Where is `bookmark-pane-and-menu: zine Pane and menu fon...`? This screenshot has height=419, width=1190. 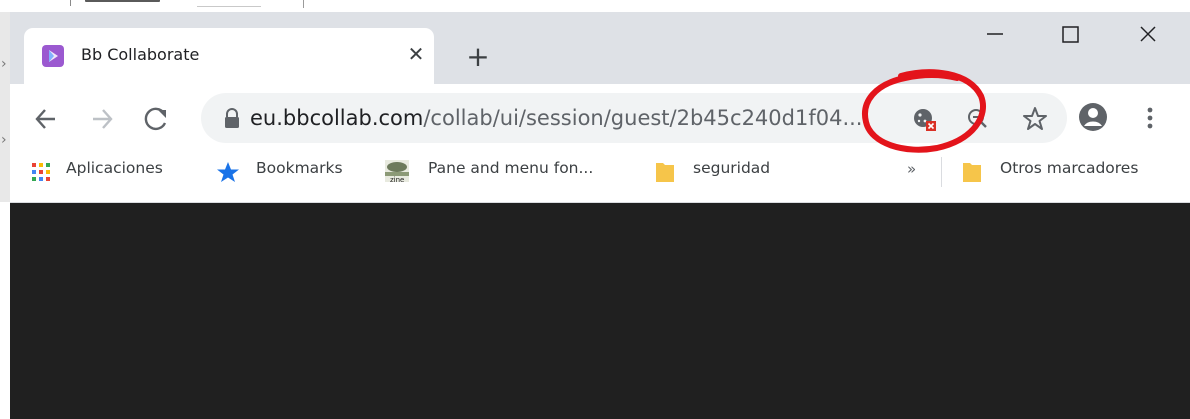
bookmark-pane-and-menu: zine Pane and menu fon... is located at coordinates (509, 171).